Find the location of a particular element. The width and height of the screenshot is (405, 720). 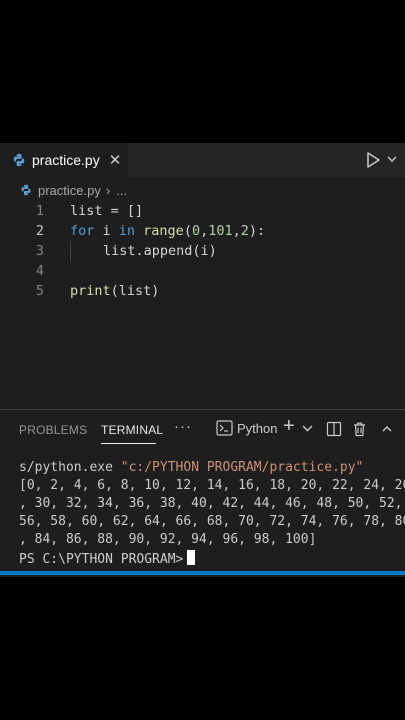

terminal-prompt-line: PS C:\PYTHON PROGRAM> is located at coordinates (107, 559).